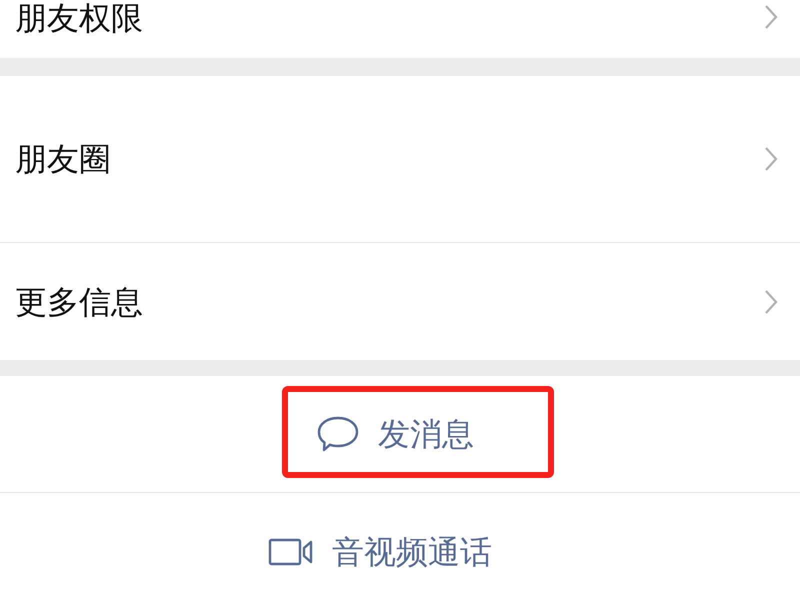  Describe the element at coordinates (63, 159) in the screenshot. I see `row-label: 朋友圈` at that location.